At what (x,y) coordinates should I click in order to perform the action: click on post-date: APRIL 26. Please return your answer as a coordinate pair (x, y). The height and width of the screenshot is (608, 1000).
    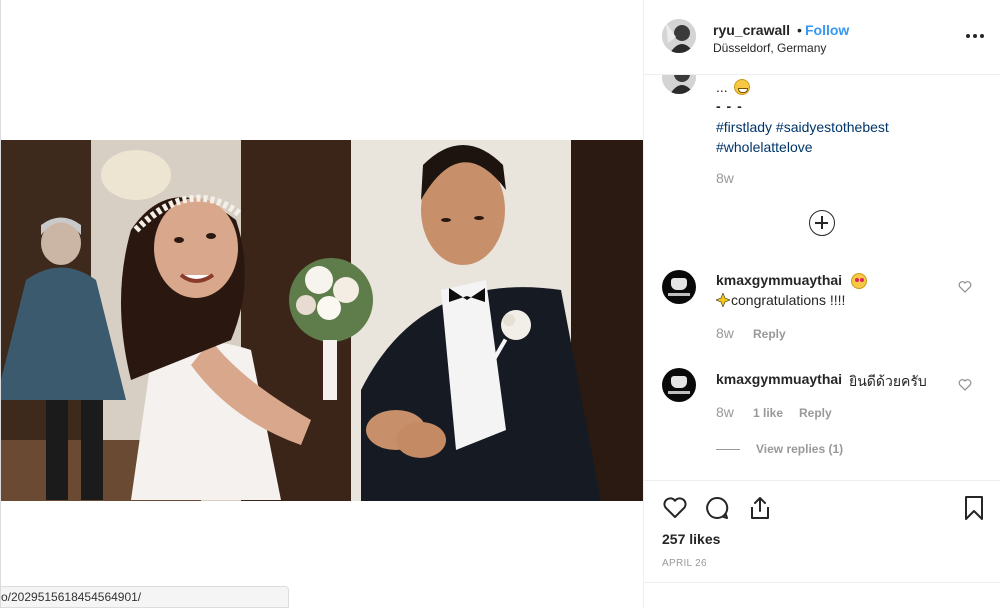
    Looking at the image, I should click on (684, 563).